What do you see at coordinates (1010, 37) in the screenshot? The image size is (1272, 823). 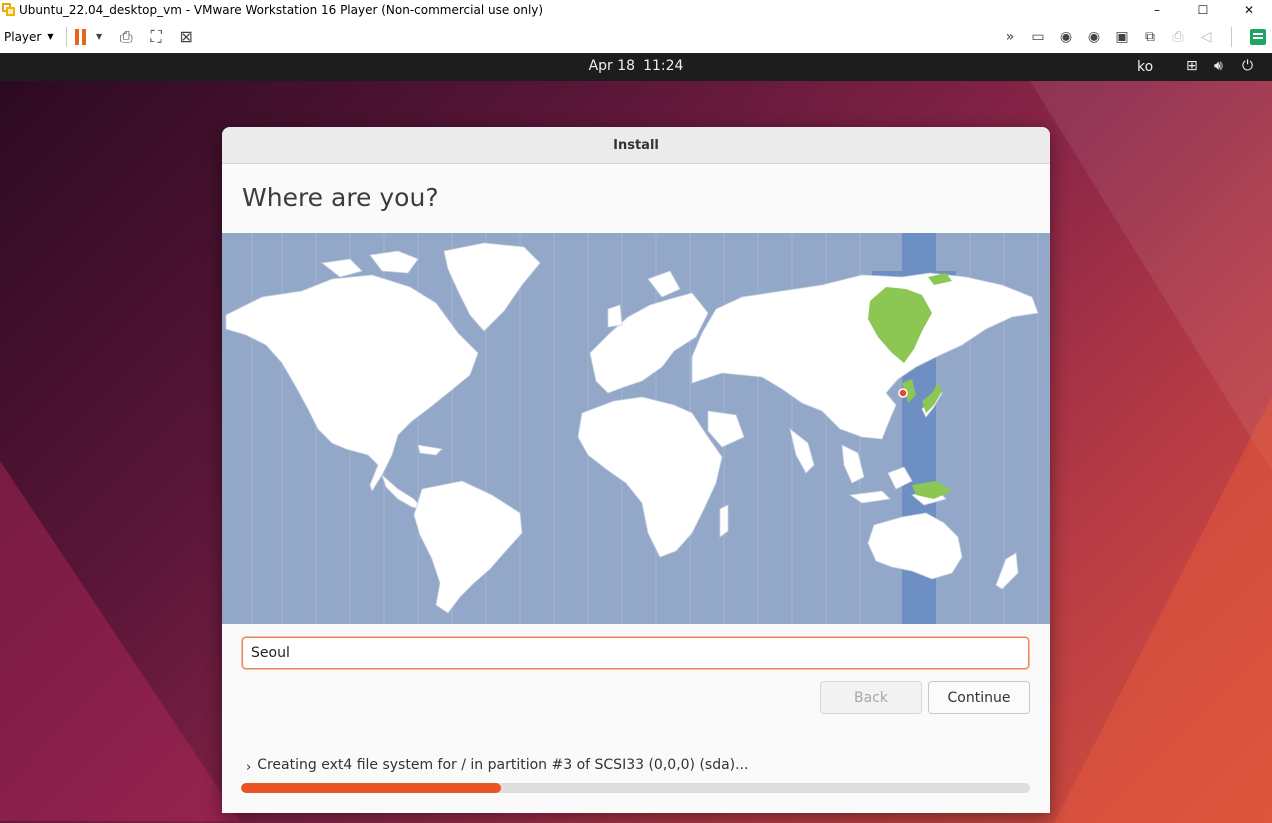 I see `more-chevrons-icon: »` at bounding box center [1010, 37].